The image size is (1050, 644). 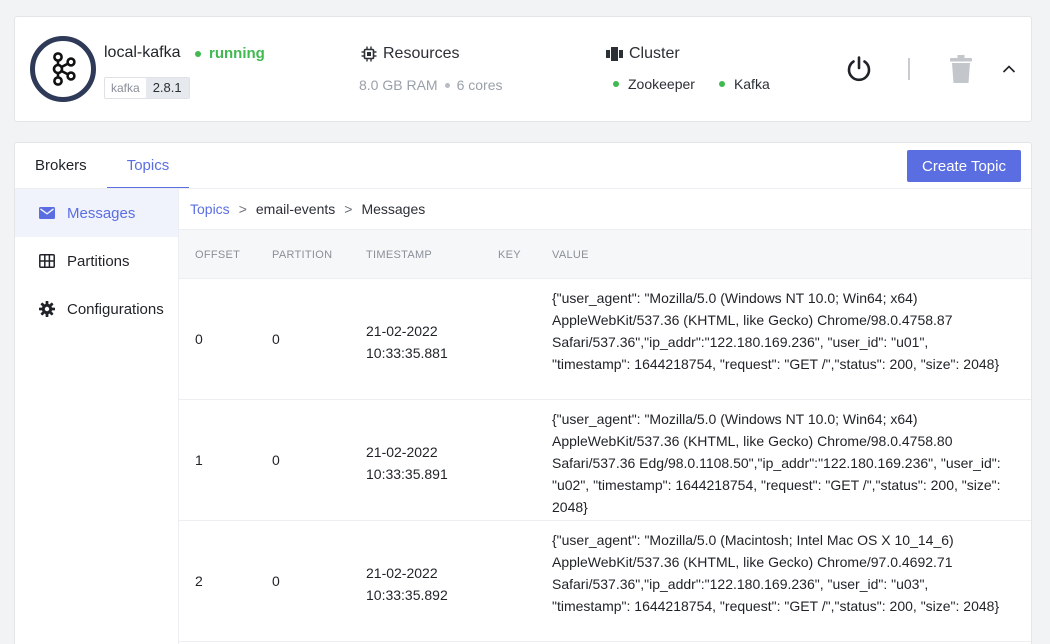 I want to click on cluster-service-kafka: Kafka, so click(x=744, y=84).